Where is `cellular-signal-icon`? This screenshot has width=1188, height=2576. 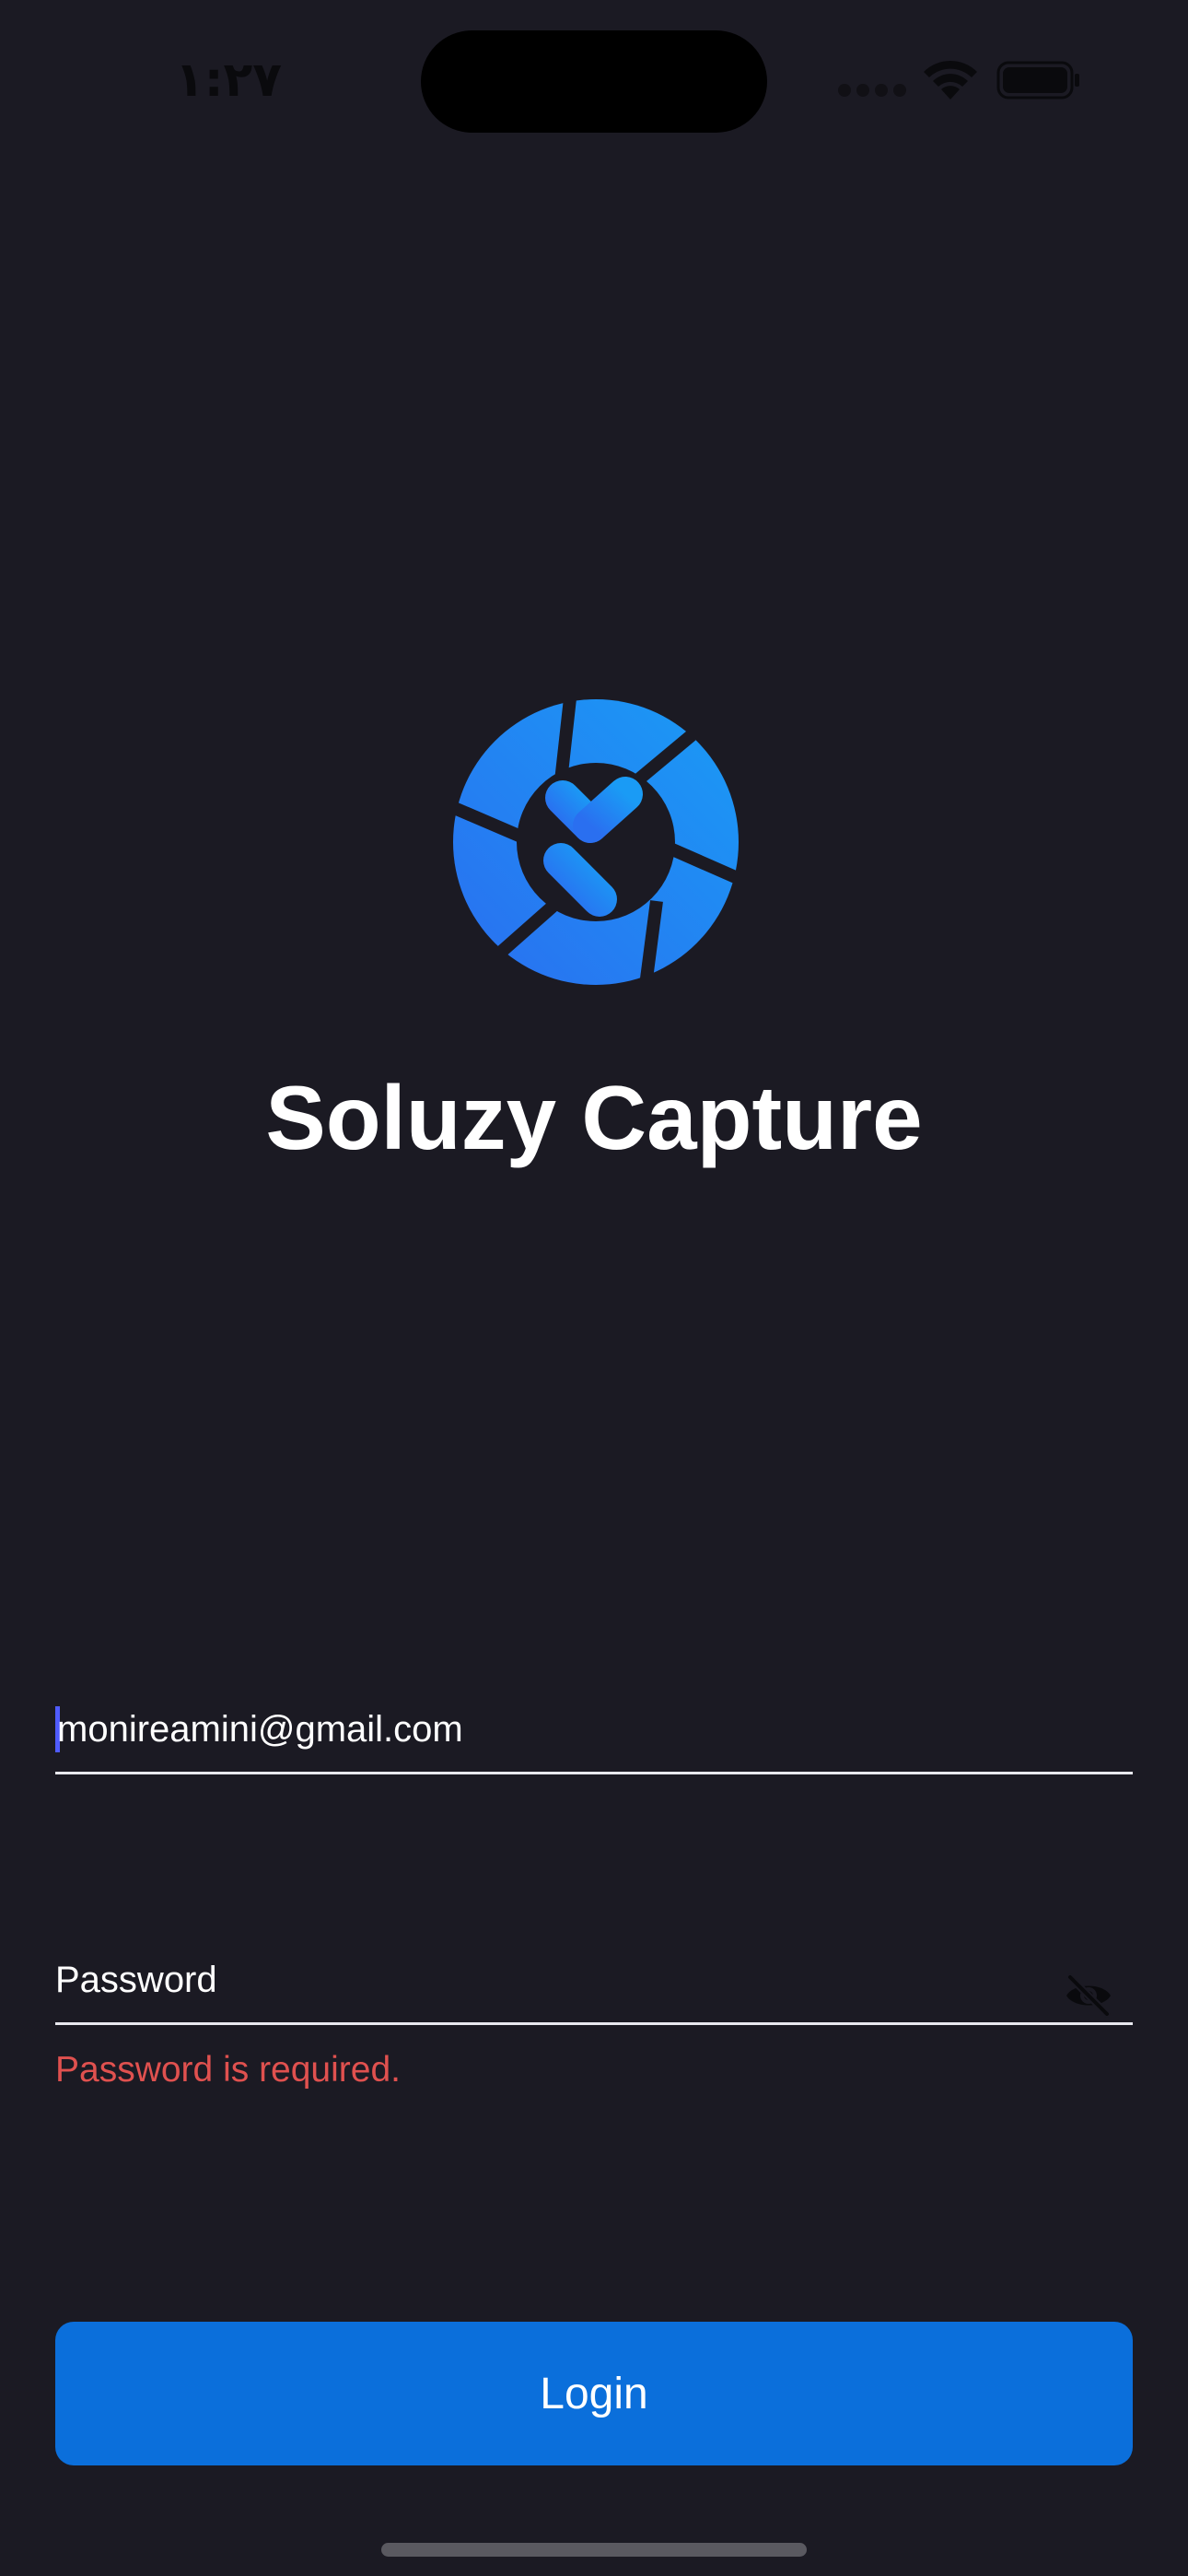 cellular-signal-icon is located at coordinates (873, 90).